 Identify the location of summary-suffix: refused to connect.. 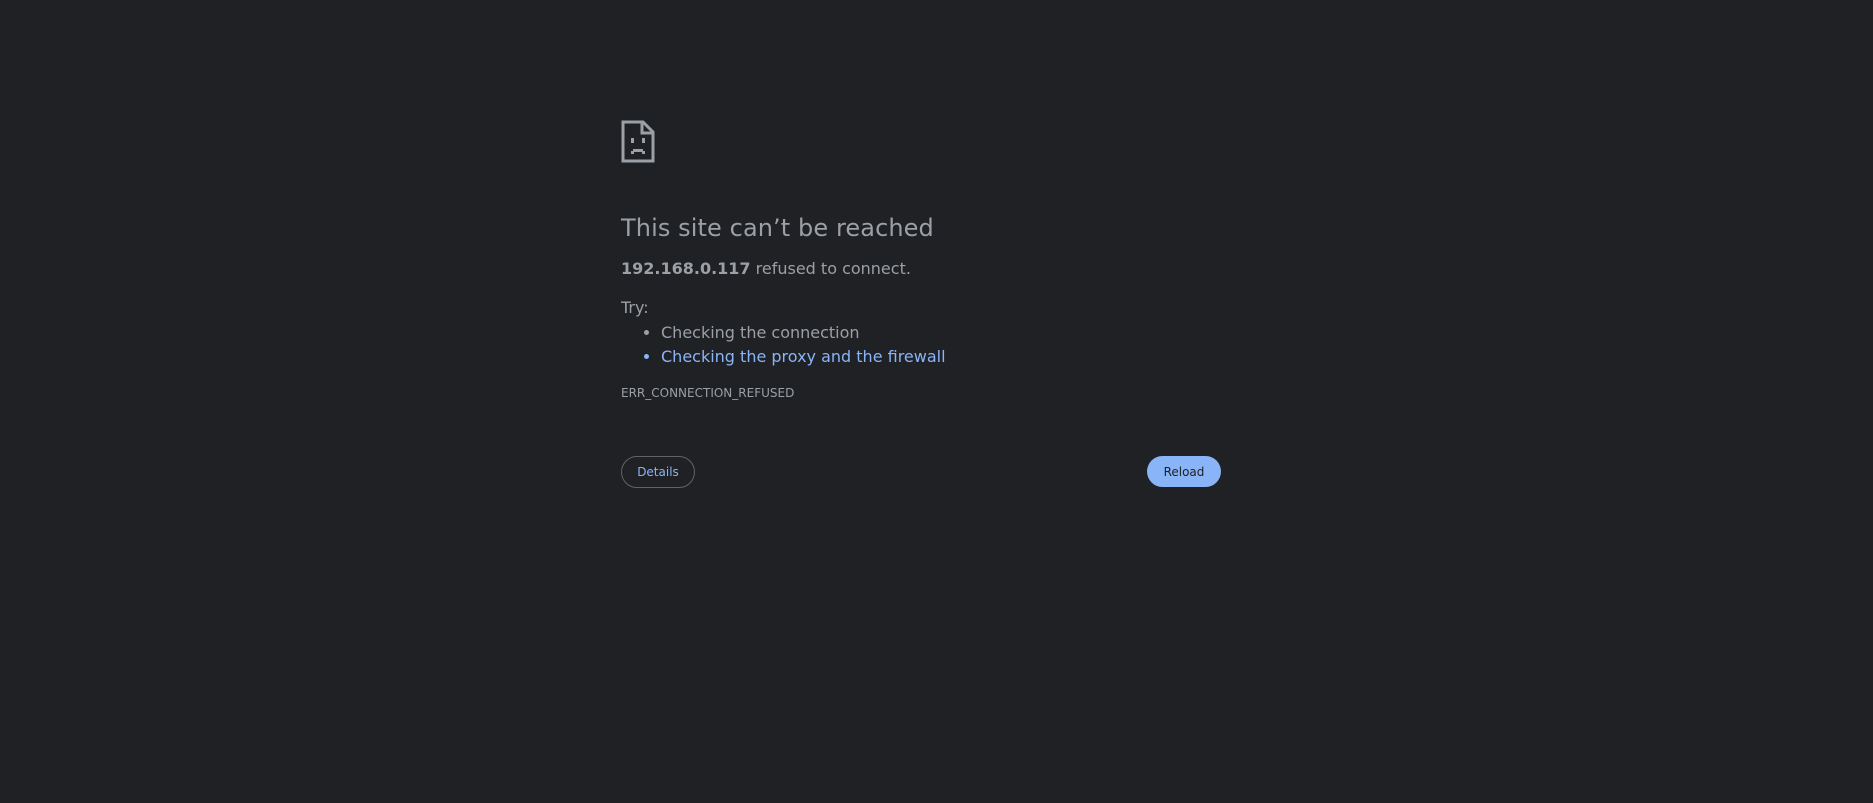
(830, 268).